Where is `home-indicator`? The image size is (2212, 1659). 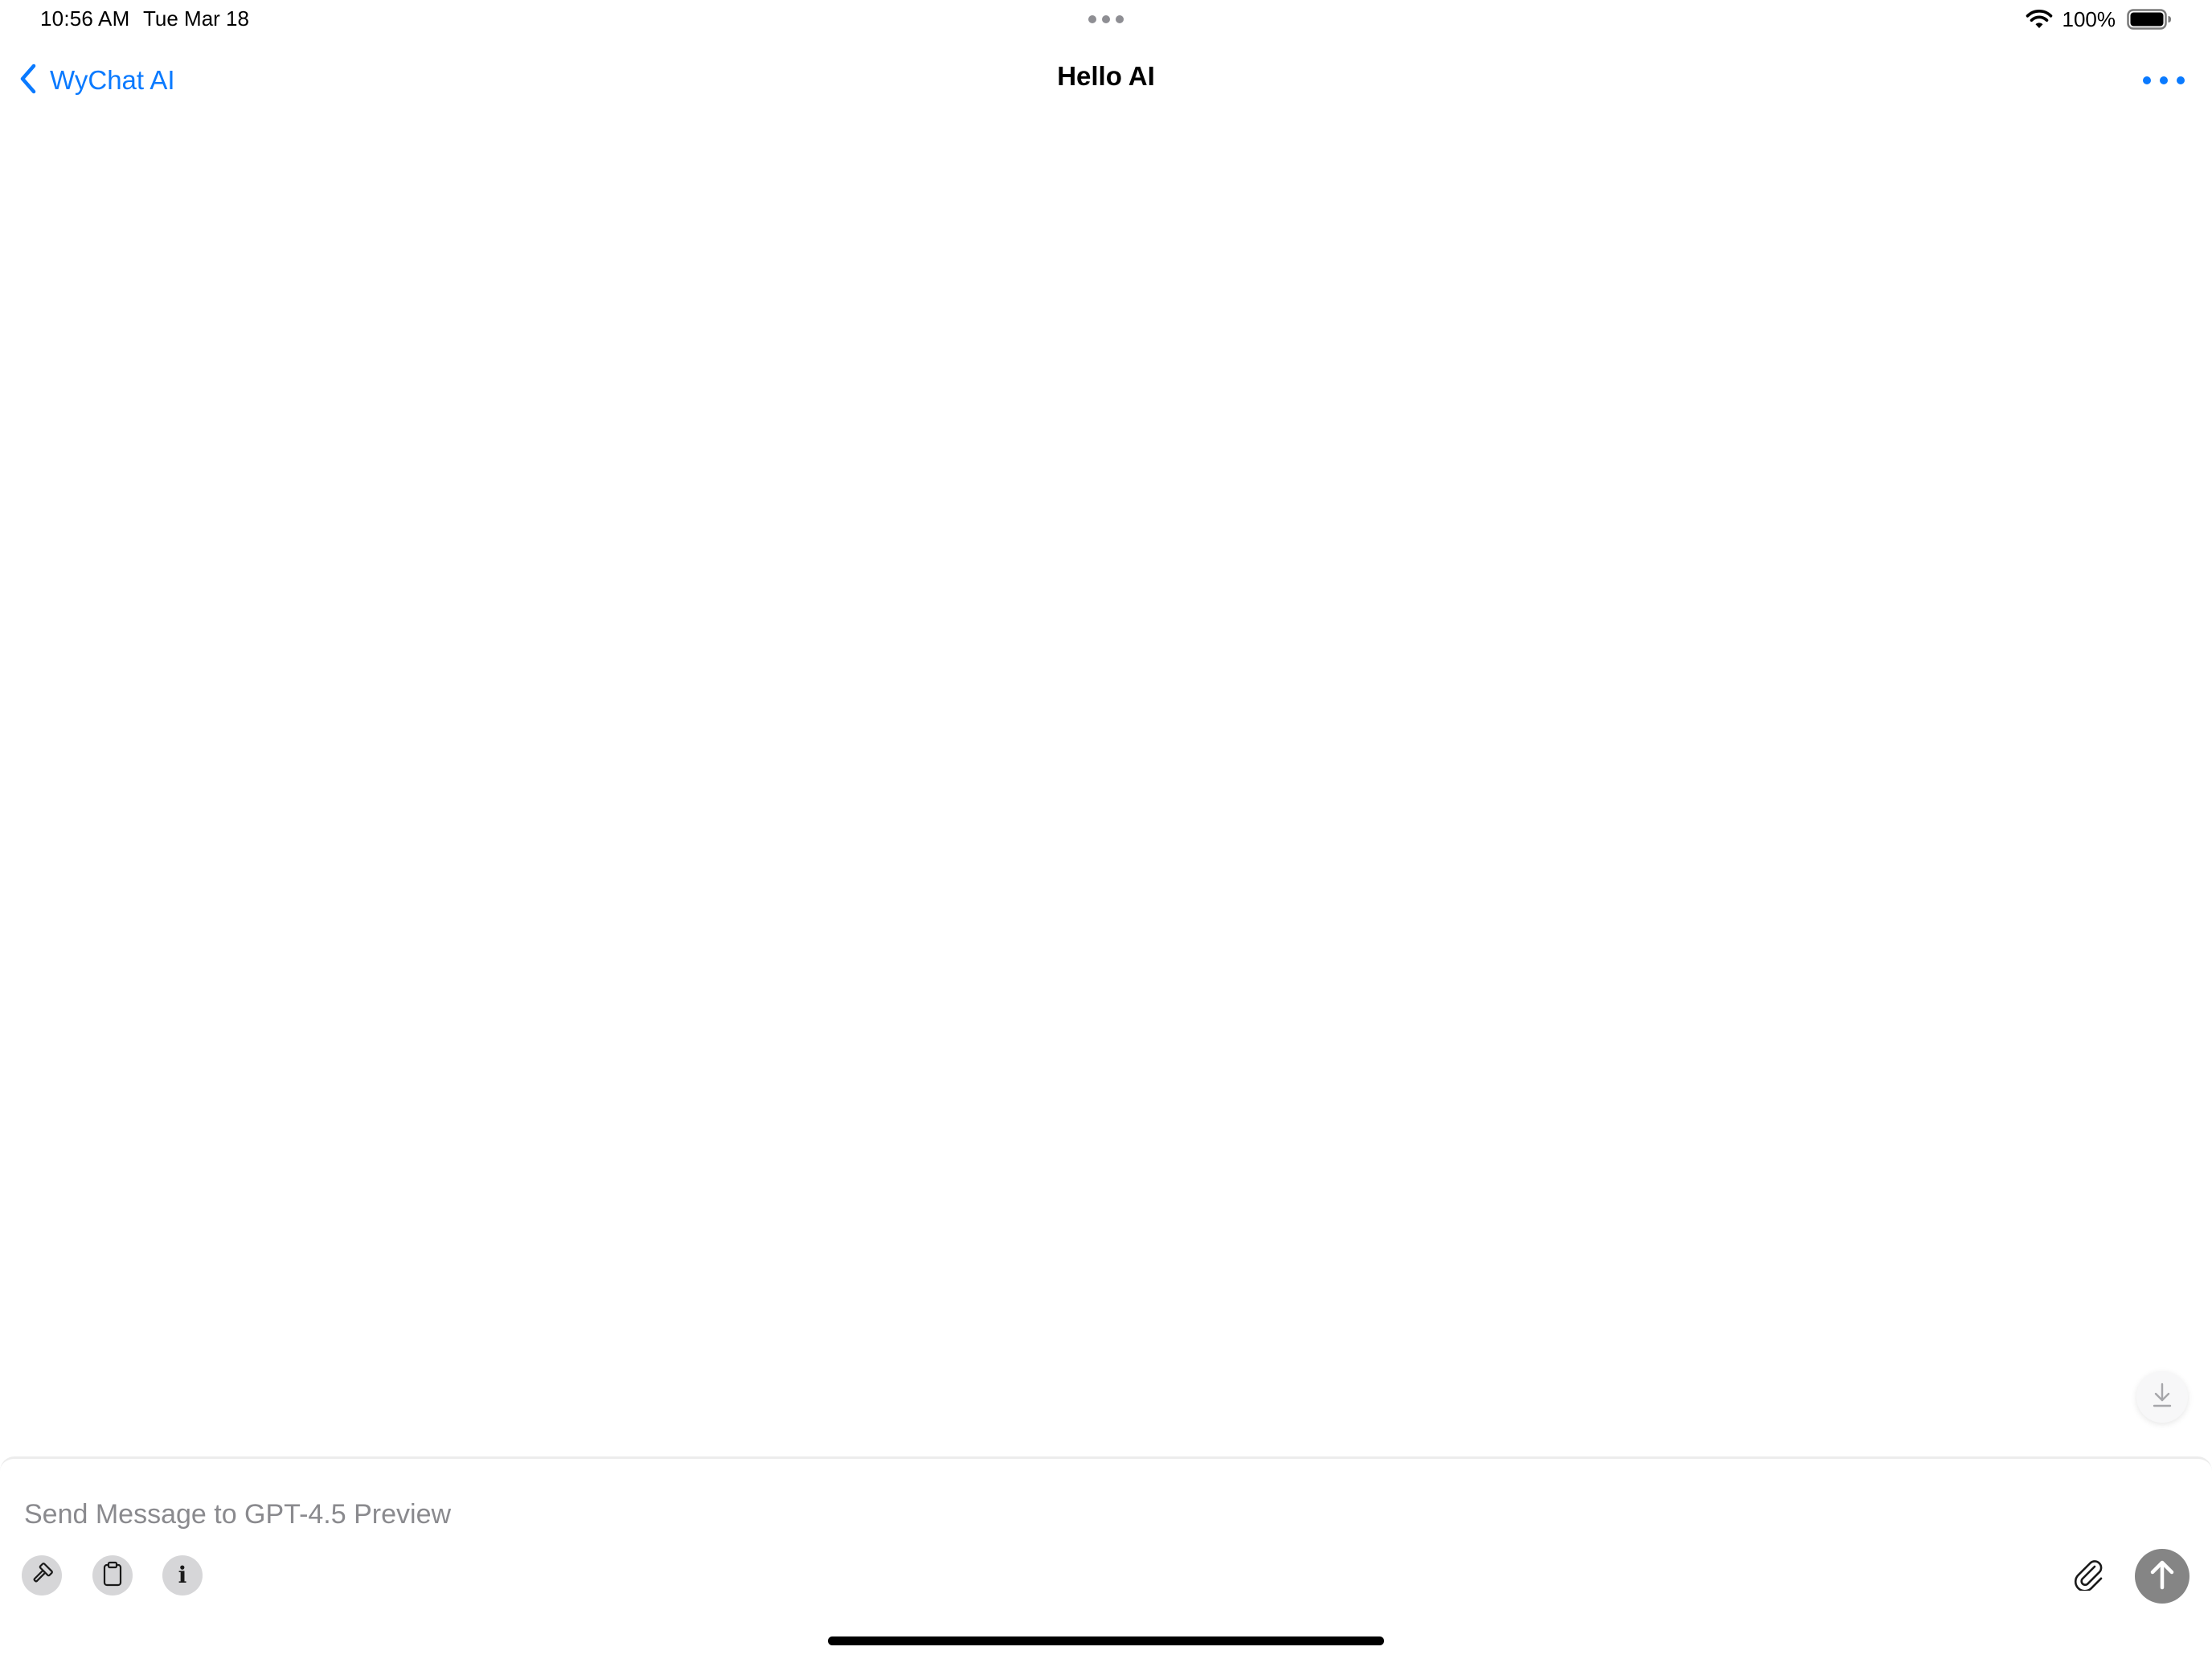
home-indicator is located at coordinates (1106, 1640).